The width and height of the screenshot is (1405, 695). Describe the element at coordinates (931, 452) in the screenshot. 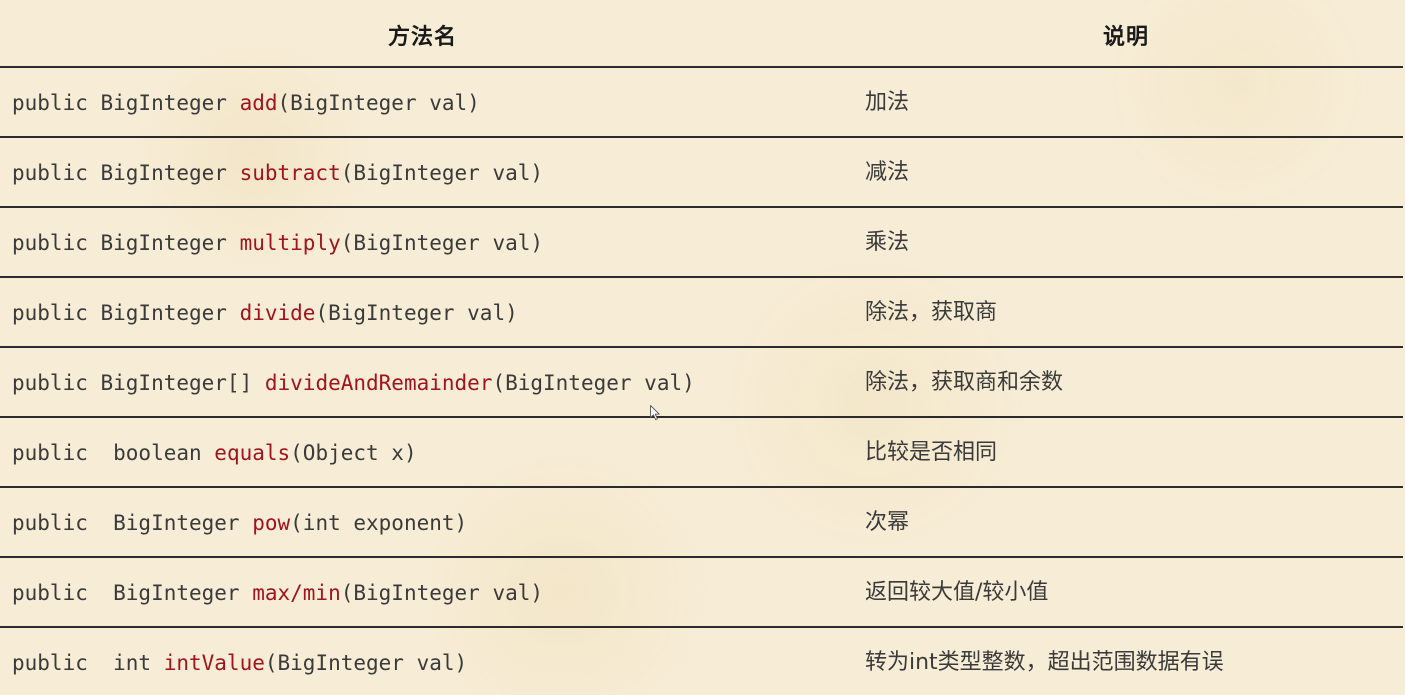

I see `method-description: 比较是否相同` at that location.